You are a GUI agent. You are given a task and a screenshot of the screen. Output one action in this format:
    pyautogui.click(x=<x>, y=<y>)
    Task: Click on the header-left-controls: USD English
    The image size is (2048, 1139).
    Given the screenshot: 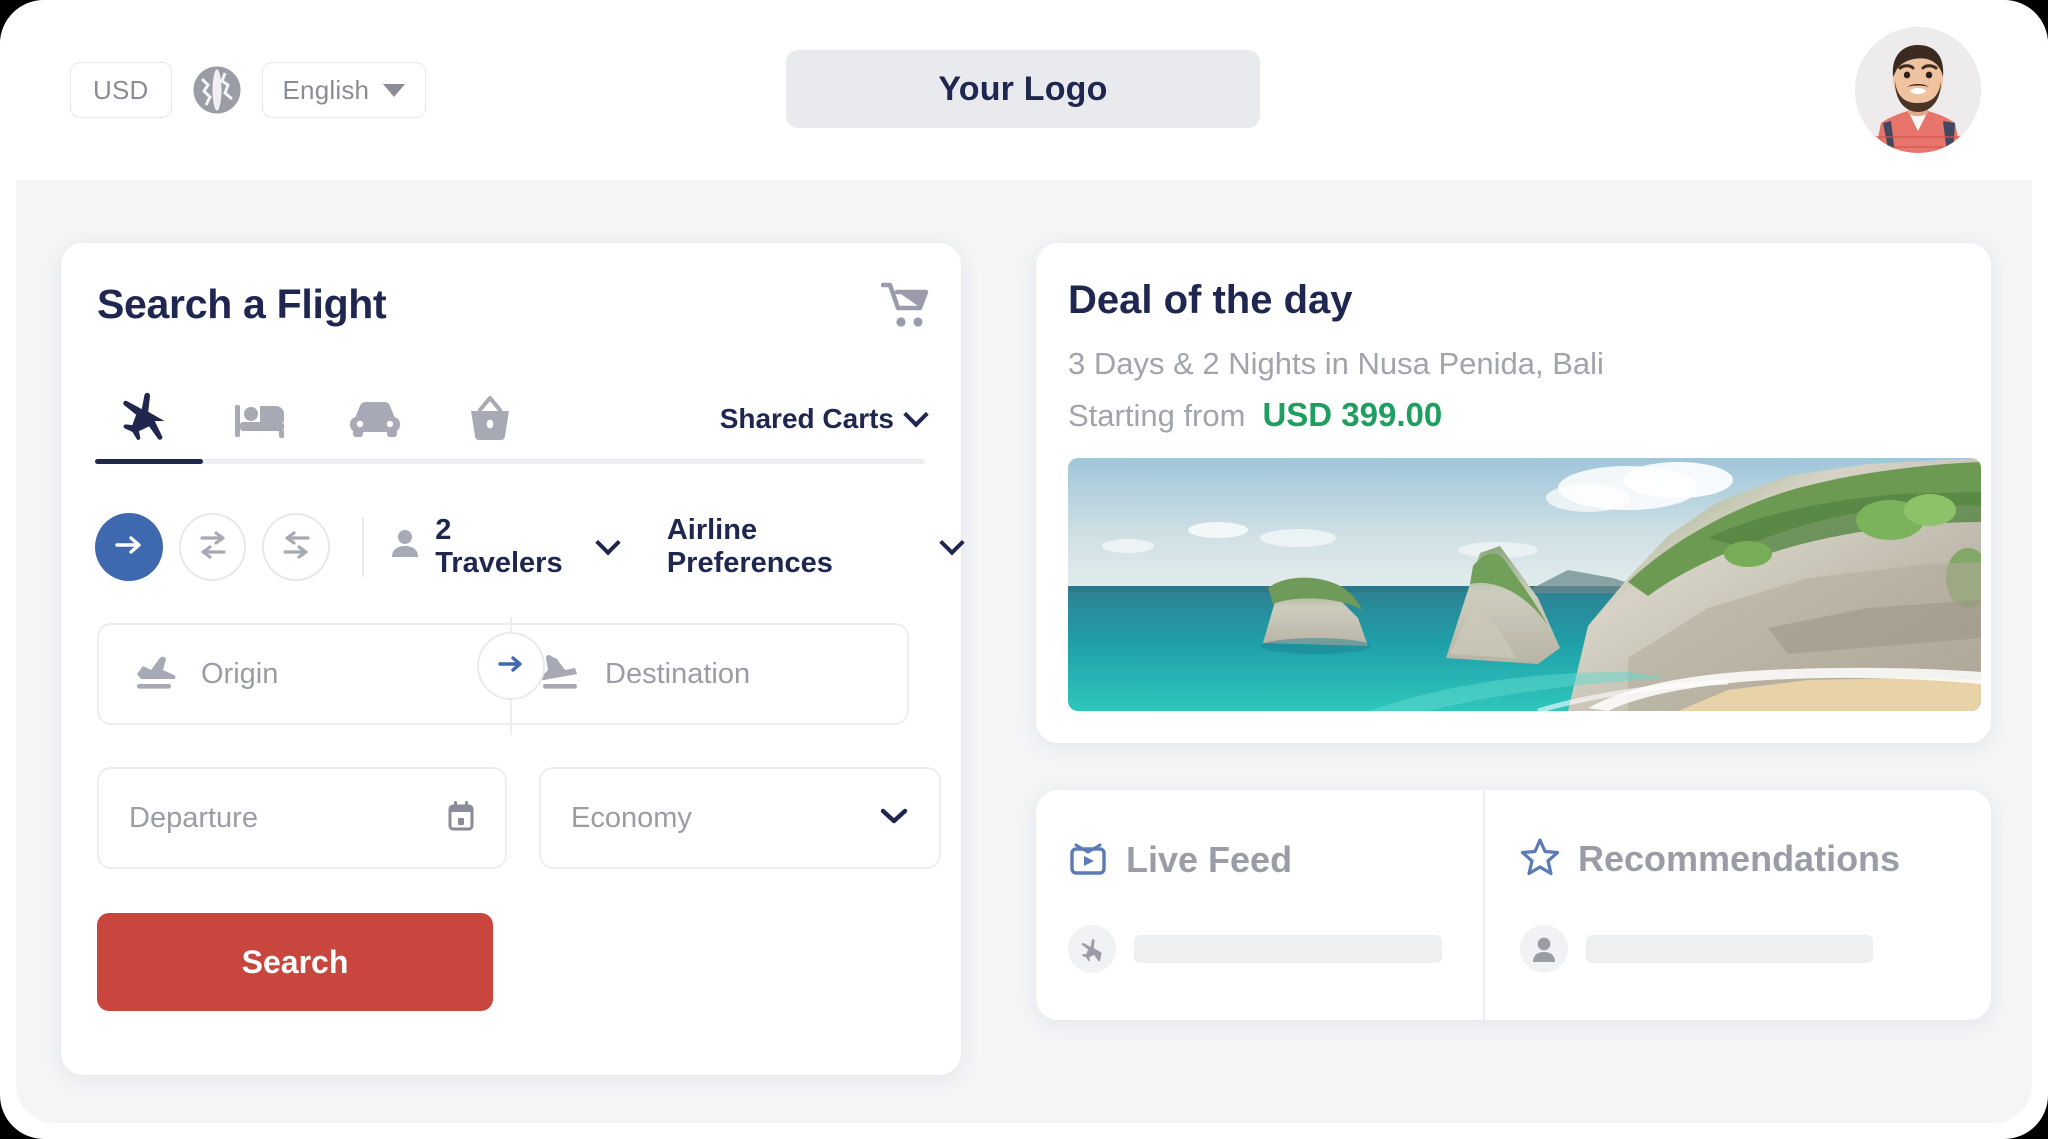 What is the action you would take?
    pyautogui.click(x=248, y=90)
    